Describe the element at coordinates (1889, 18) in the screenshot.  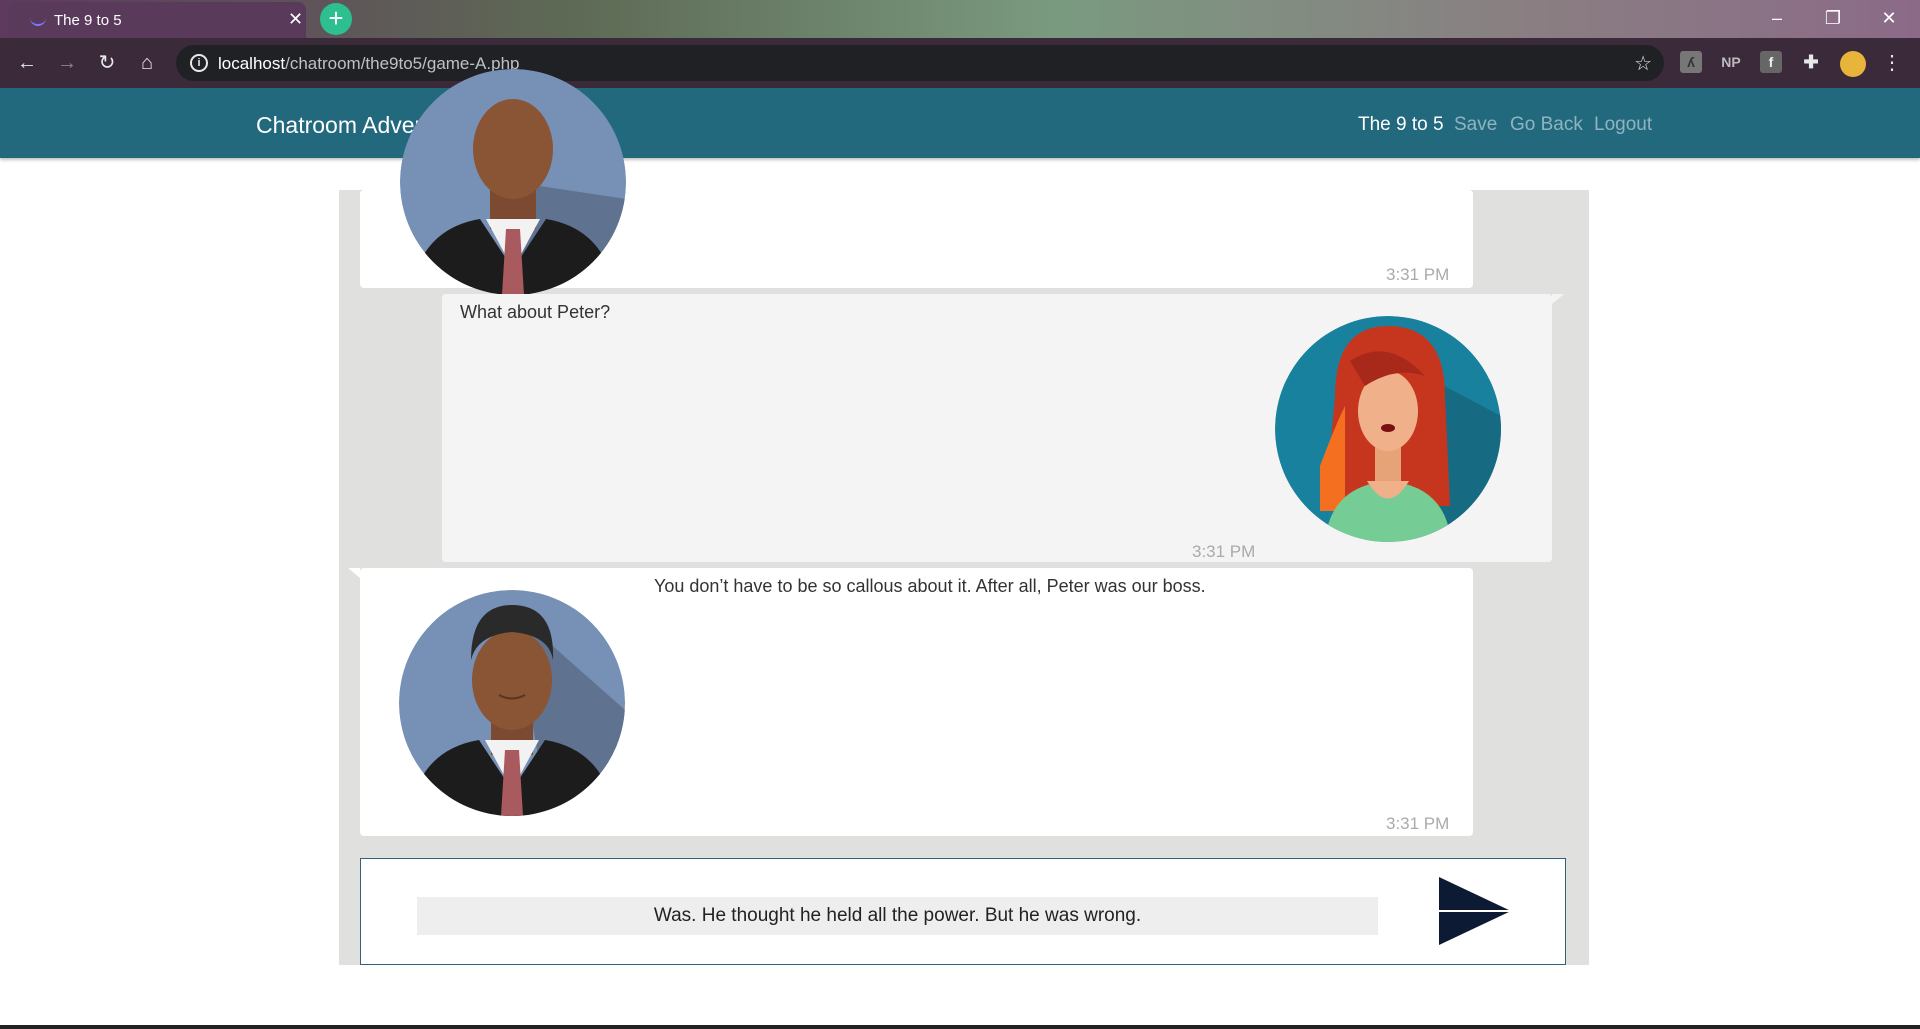
I see `window-close-button: ✕` at that location.